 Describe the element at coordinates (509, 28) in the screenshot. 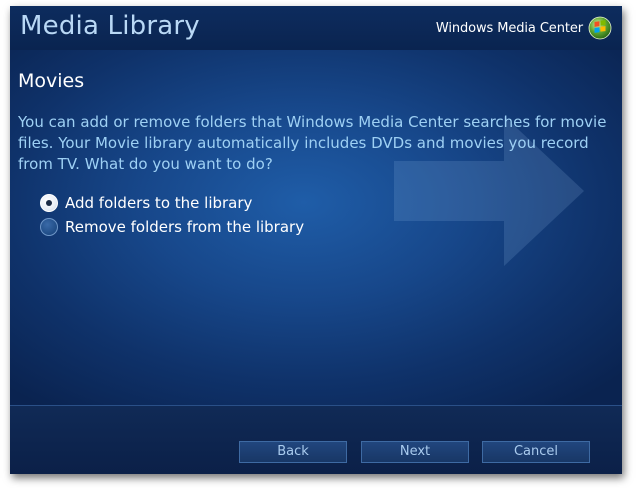

I see `brand-text: Windows Media Center` at that location.